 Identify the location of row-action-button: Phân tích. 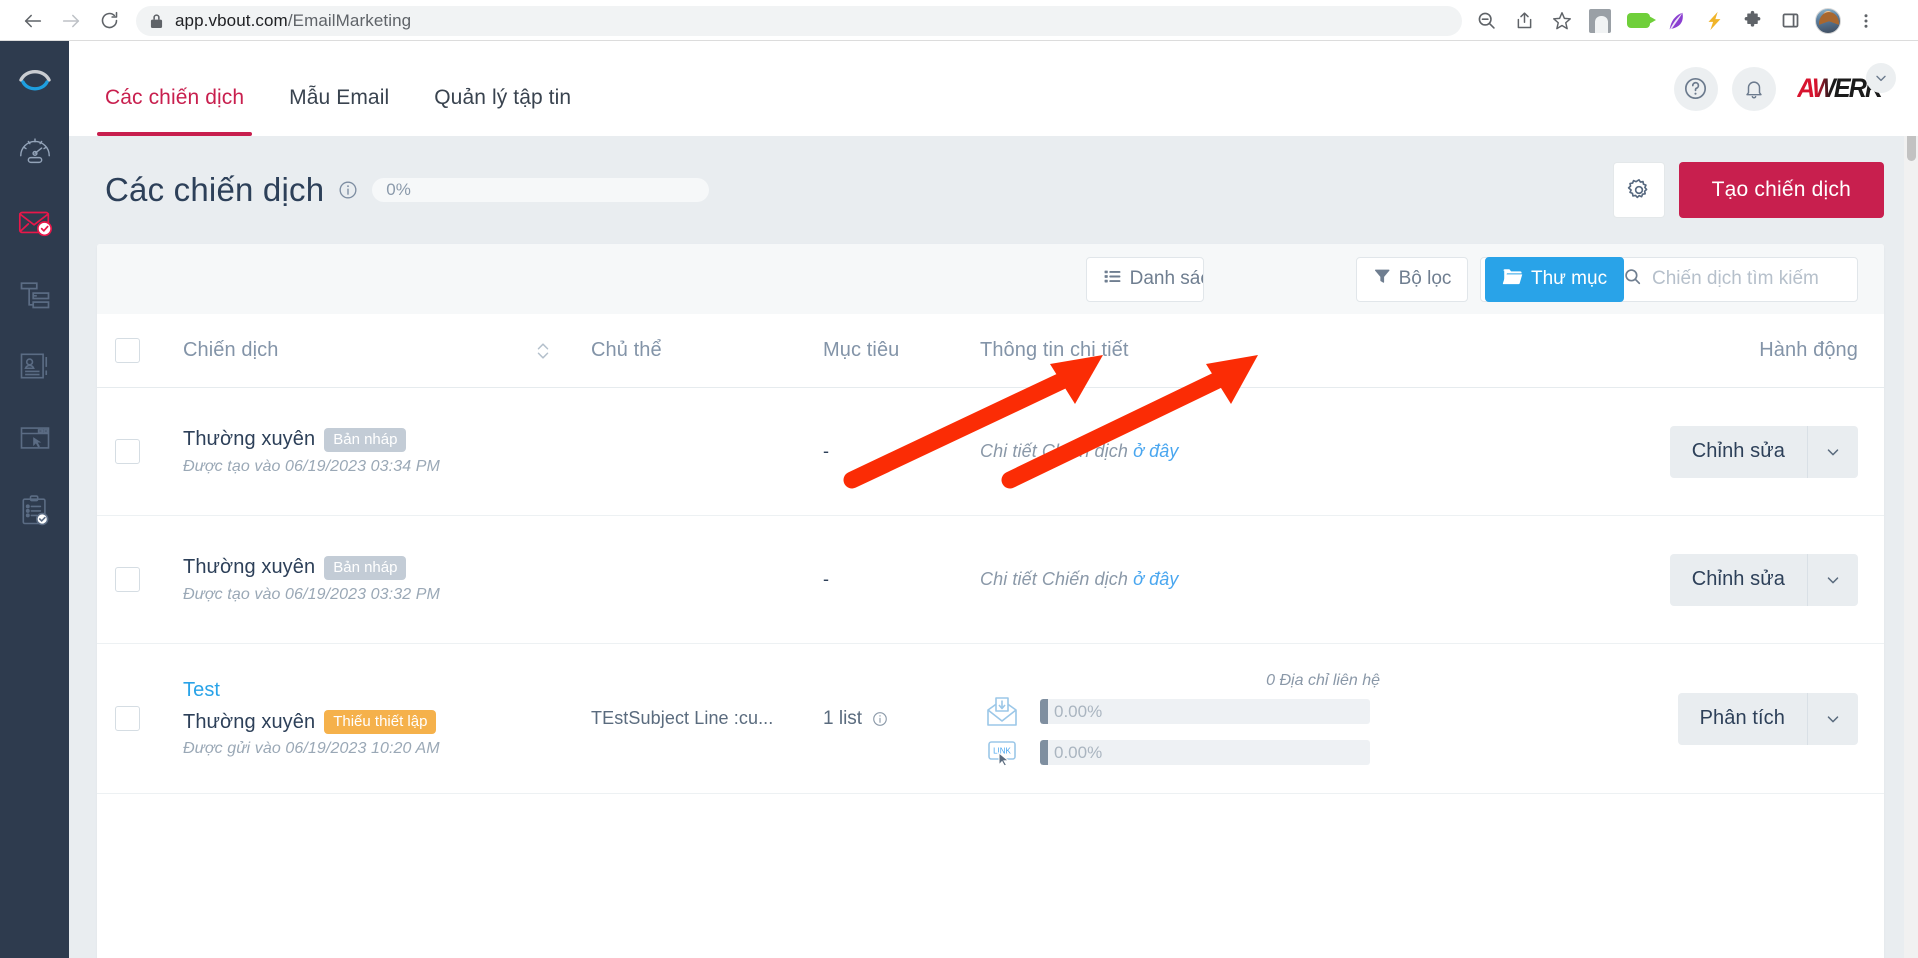
(1767, 718).